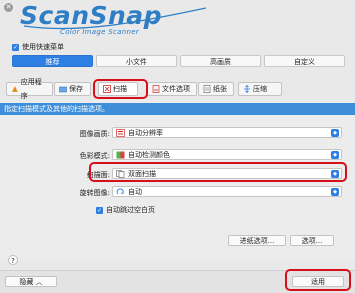  I want to click on rotation-label: 旋转图像:, so click(94, 193).